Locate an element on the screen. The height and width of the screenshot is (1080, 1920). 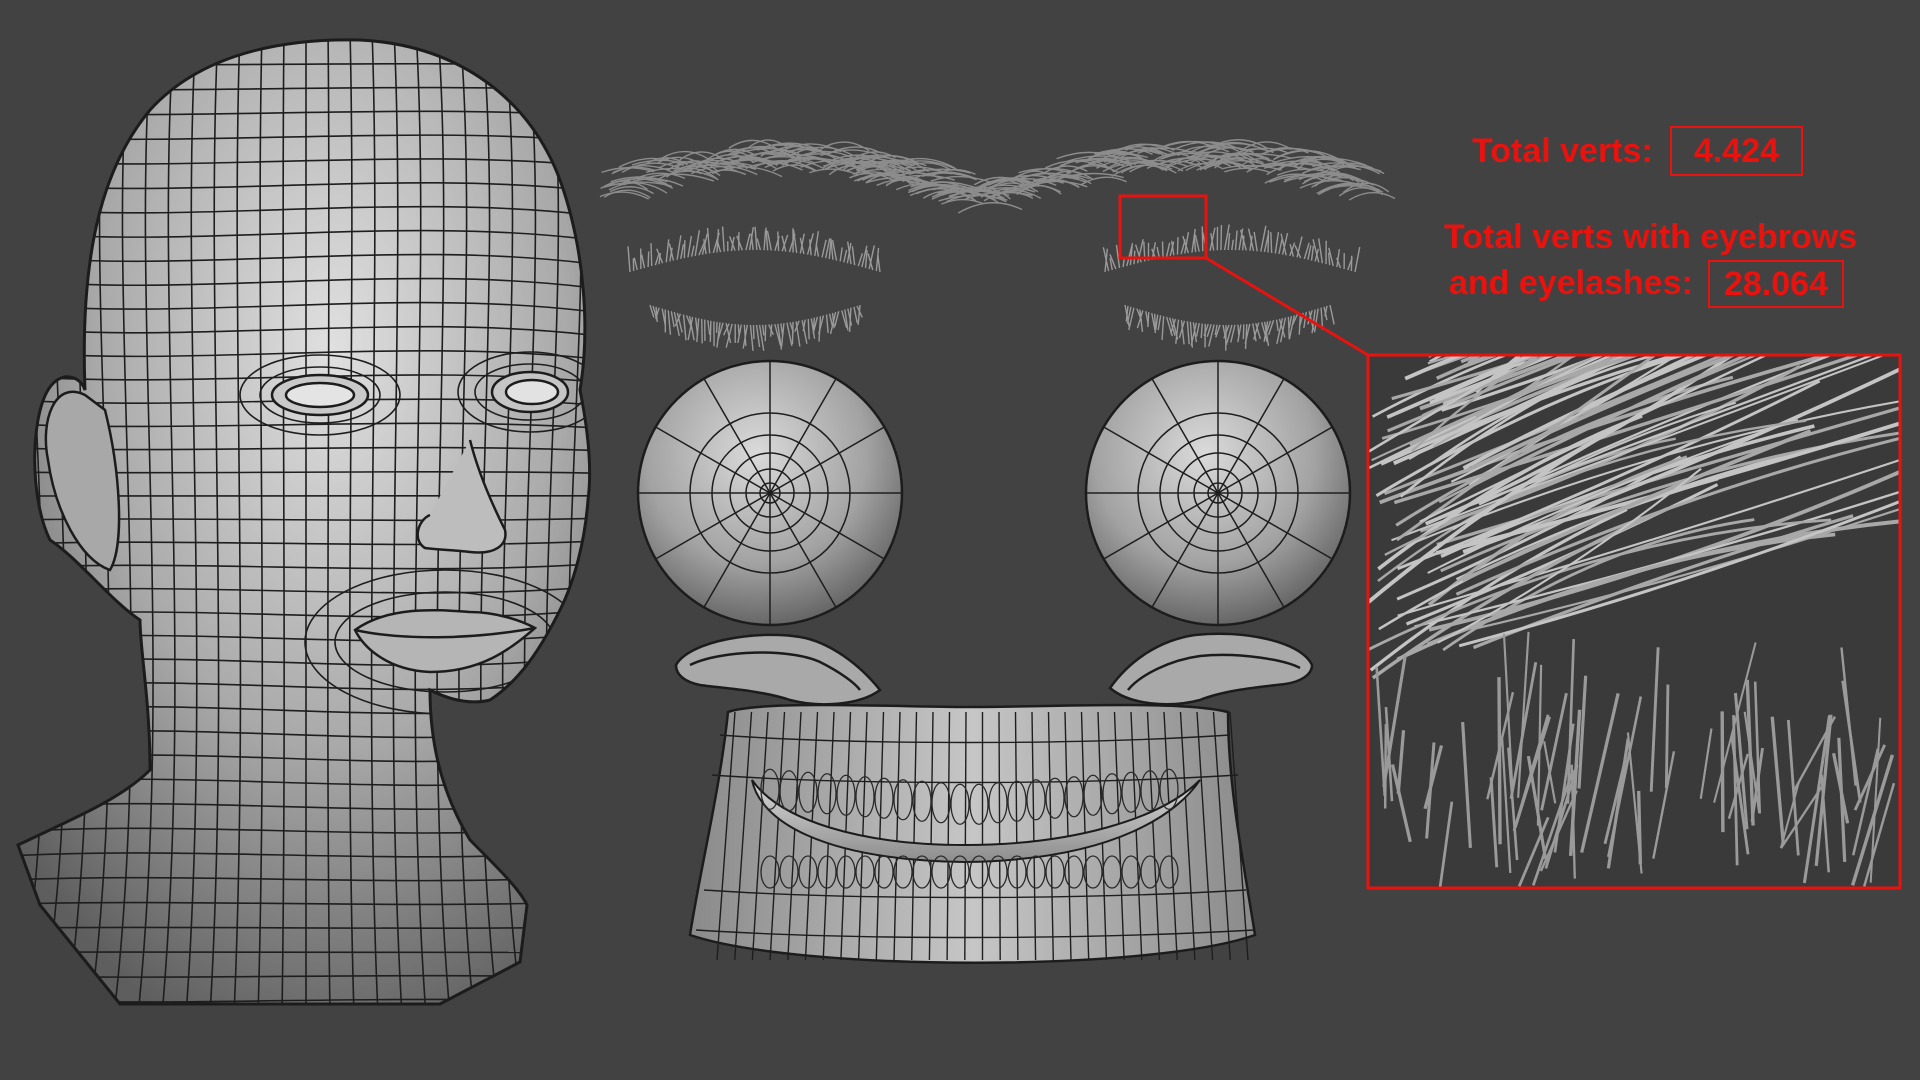
total-verts-label: Total verts: is located at coordinates (1562, 151).